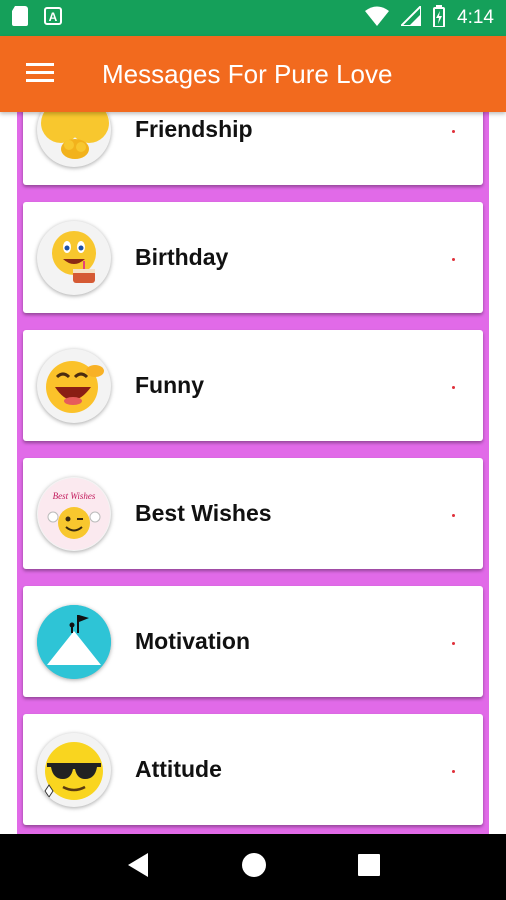 Image resolution: width=506 pixels, height=900 pixels. Describe the element at coordinates (253, 385) in the screenshot. I see `category-card-funny: Funny` at that location.